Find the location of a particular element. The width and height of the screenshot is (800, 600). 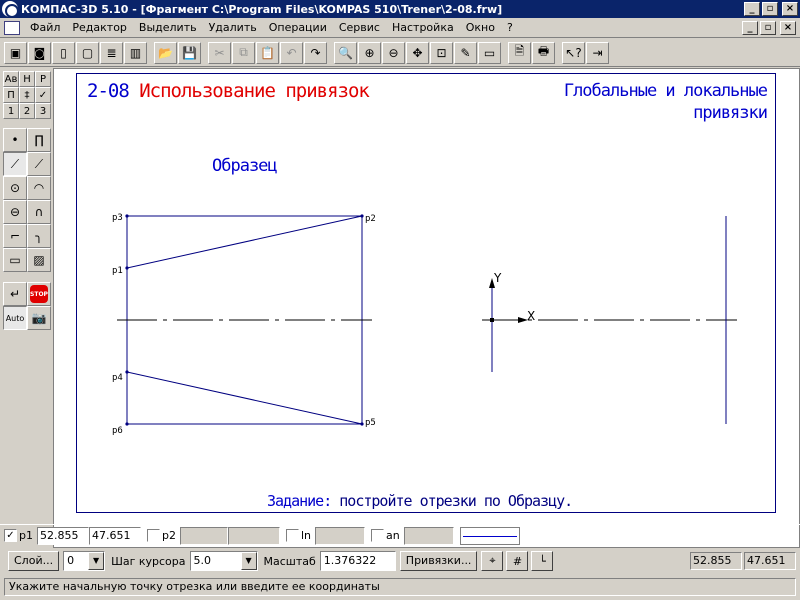

label-p4: p4 is located at coordinates (117, 378).